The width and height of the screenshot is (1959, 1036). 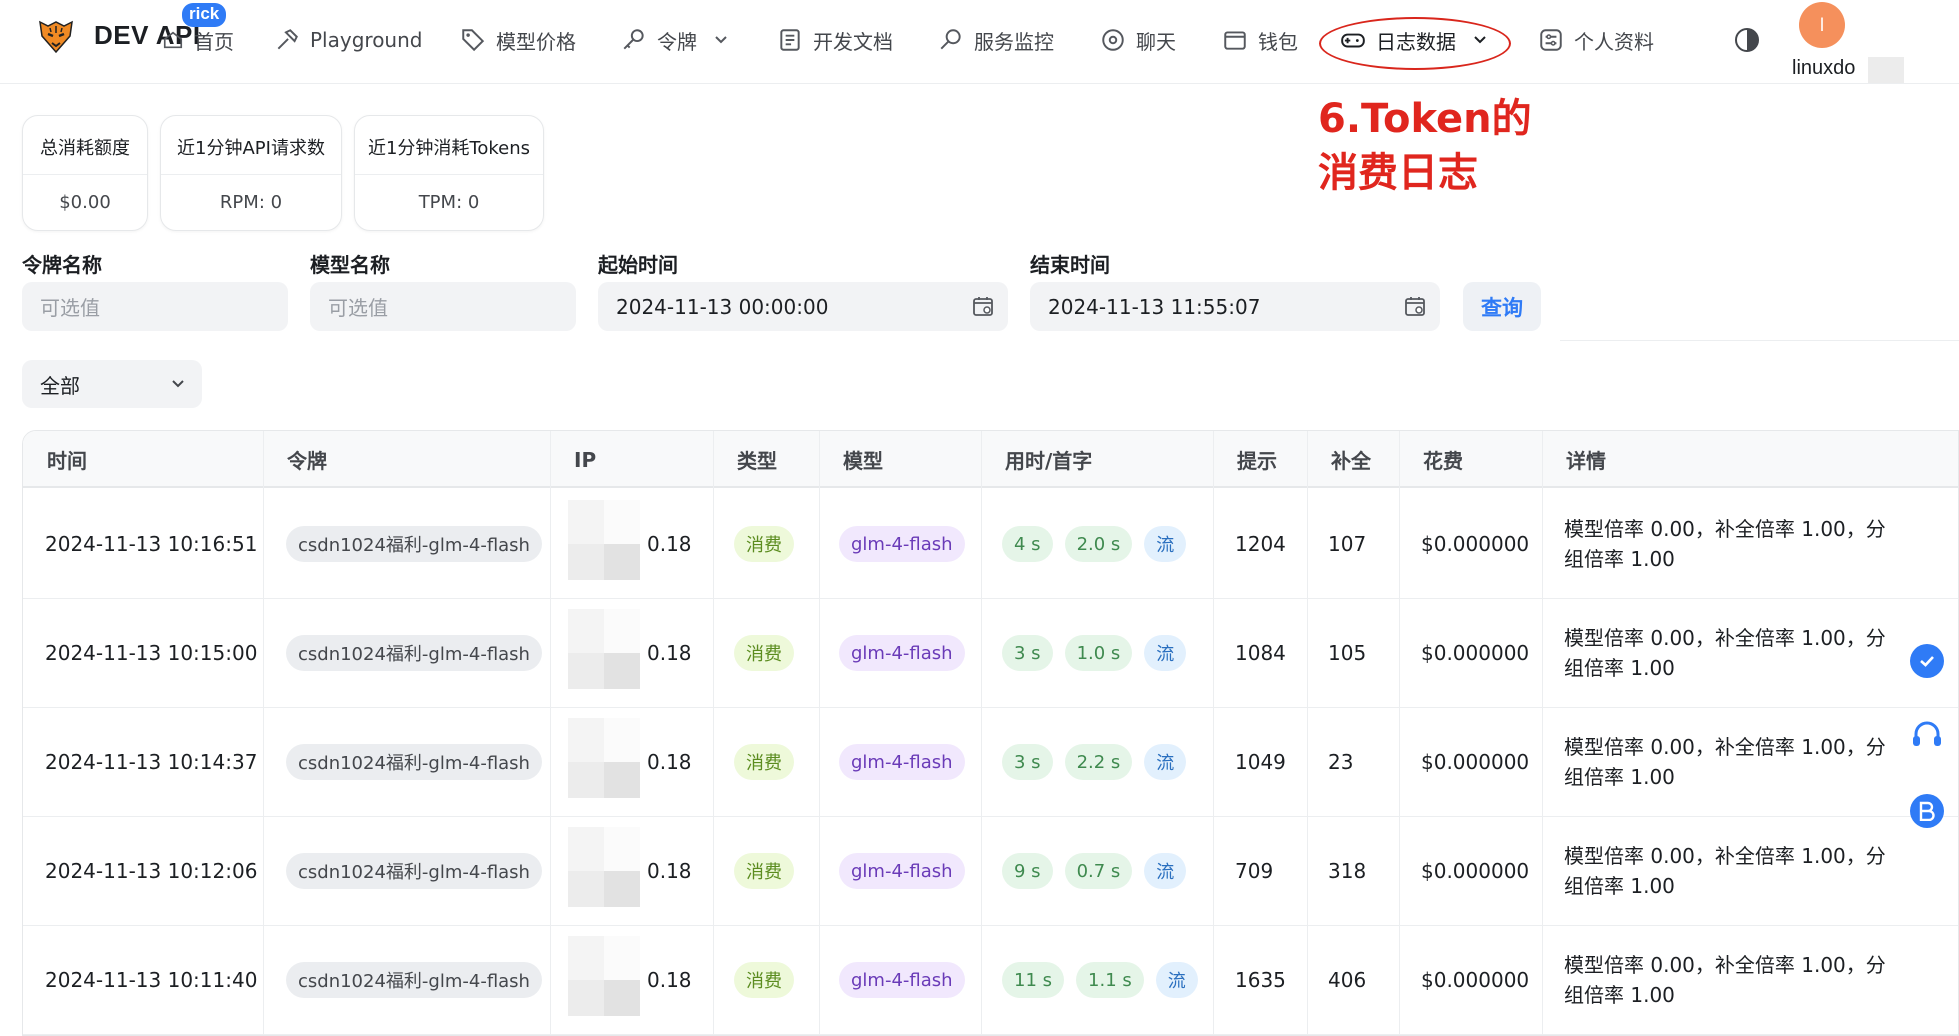 I want to click on highlight-circle, so click(x=1415, y=43).